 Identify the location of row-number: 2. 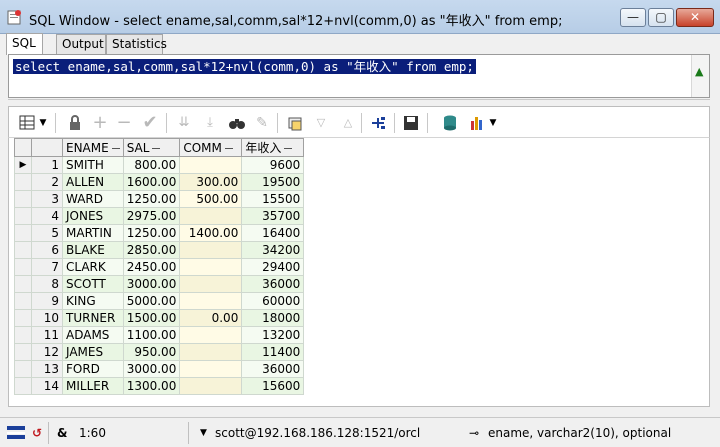
(47, 182).